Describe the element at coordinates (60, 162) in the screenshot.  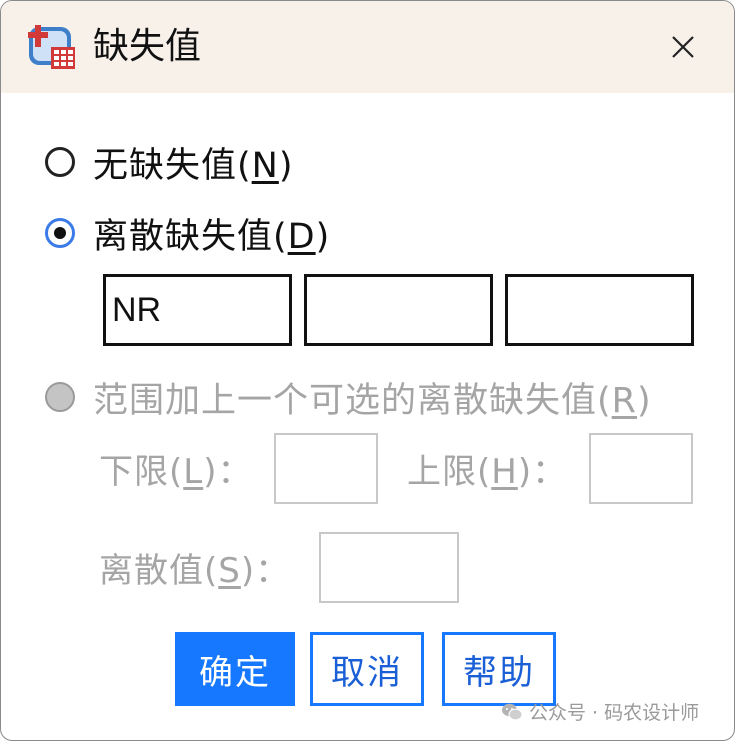
I see `radio-no-missing-circle` at that location.